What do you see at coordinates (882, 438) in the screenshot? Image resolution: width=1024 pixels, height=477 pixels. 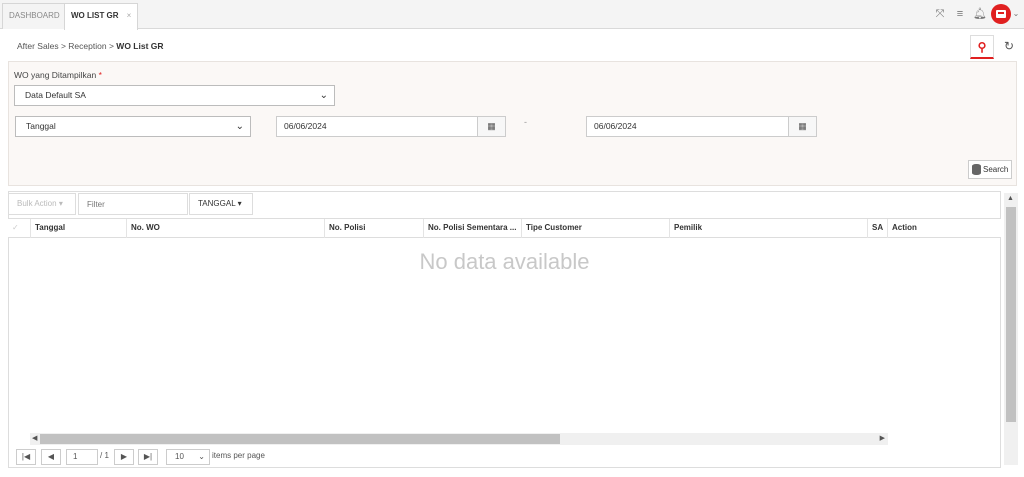 I see `scroll-right-icon: ▶` at bounding box center [882, 438].